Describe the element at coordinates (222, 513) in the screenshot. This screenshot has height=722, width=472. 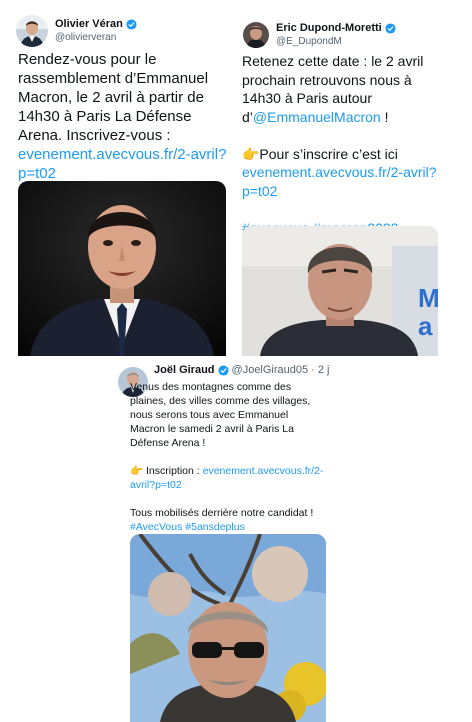
I see `closing-text: Tous mobilisés derrière notre candidat !` at that location.